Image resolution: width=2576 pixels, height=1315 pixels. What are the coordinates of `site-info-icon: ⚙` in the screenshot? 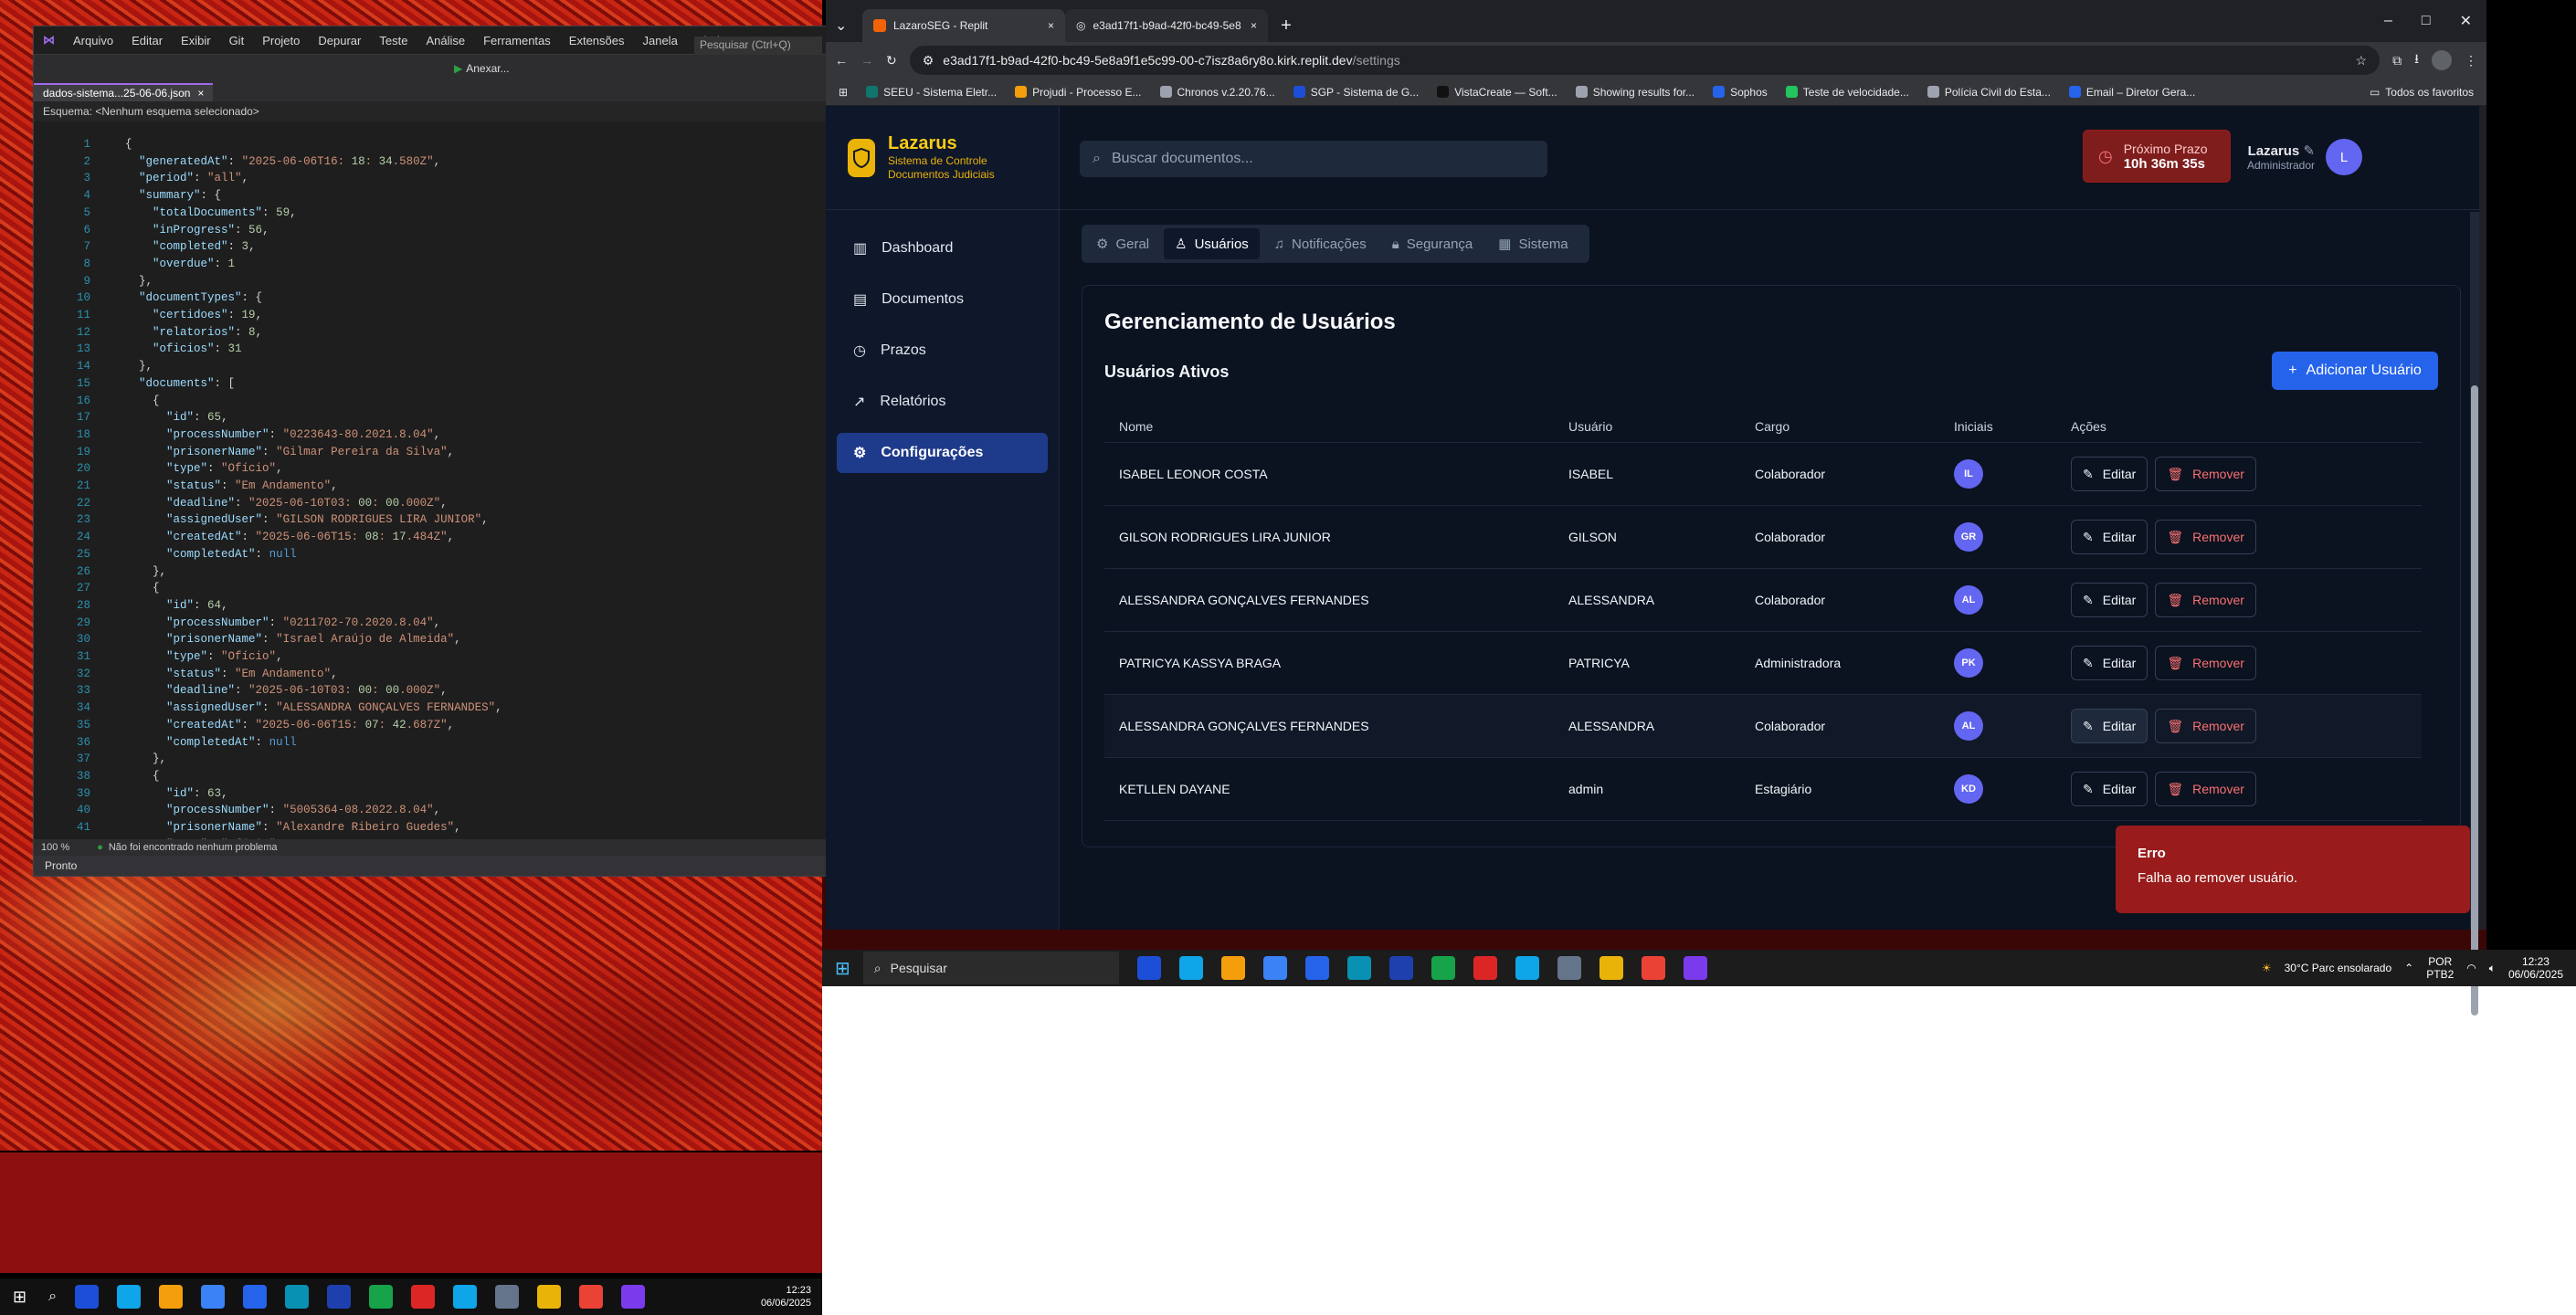 It's located at (928, 61).